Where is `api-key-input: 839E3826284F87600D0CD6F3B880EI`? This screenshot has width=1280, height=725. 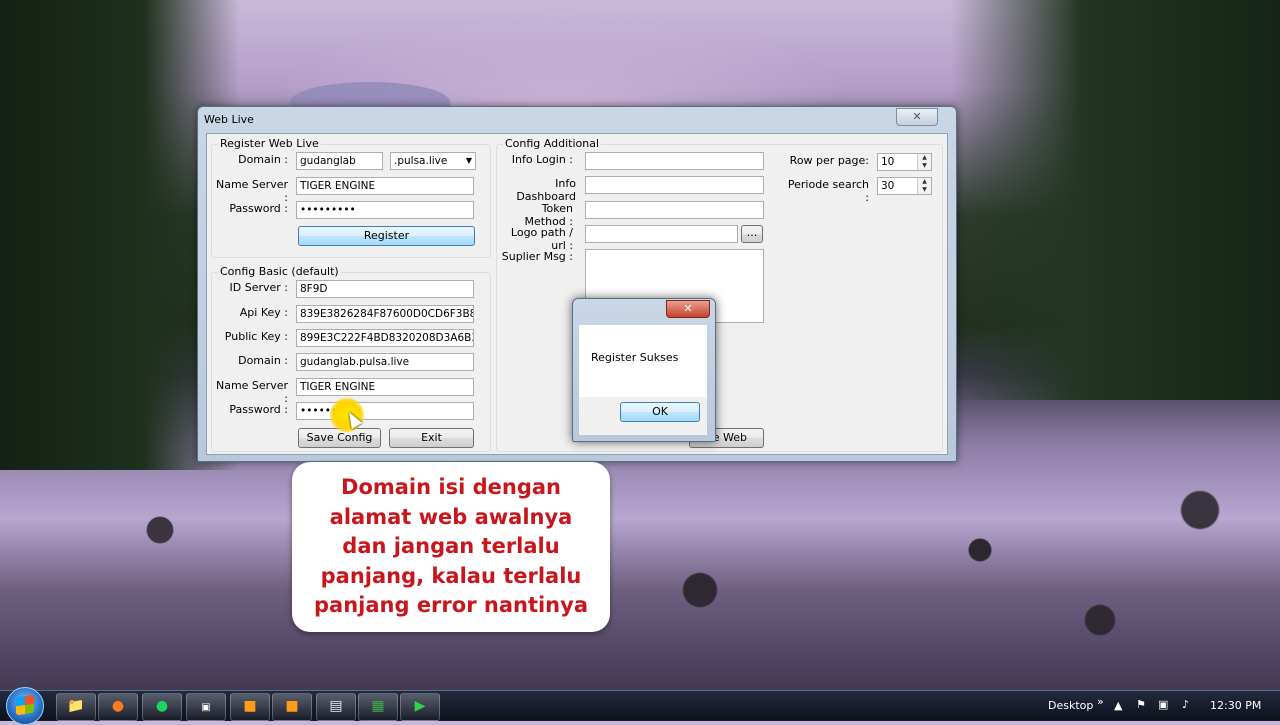 api-key-input: 839E3826284F87600D0CD6F3B880EI is located at coordinates (385, 314).